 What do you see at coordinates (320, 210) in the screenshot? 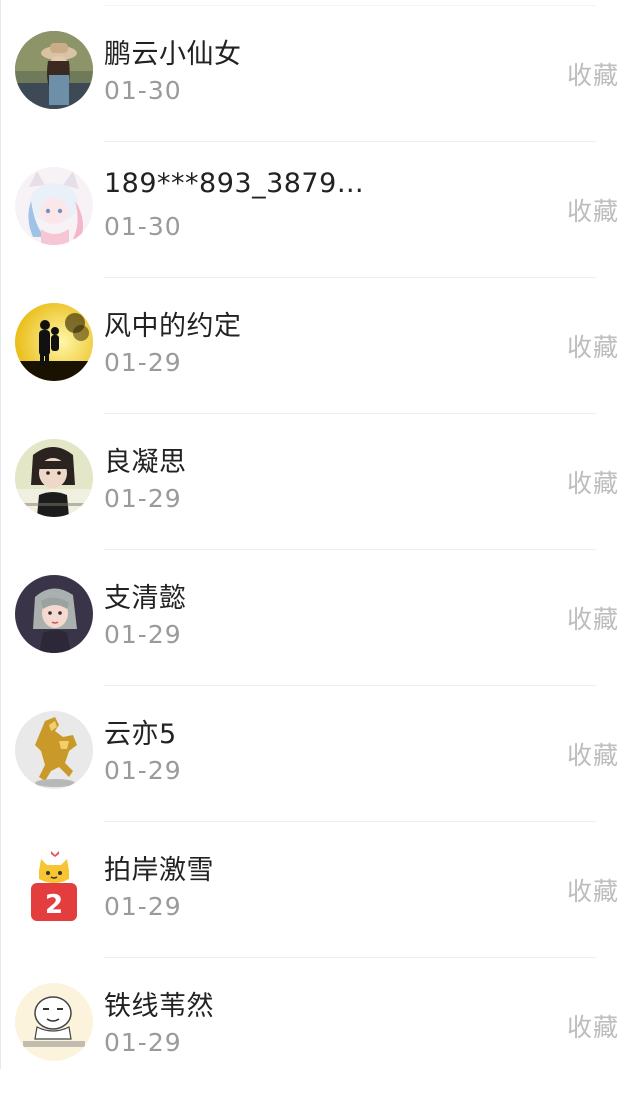
I see `list-item: 189***893_3879… 01-30 收藏` at bounding box center [320, 210].